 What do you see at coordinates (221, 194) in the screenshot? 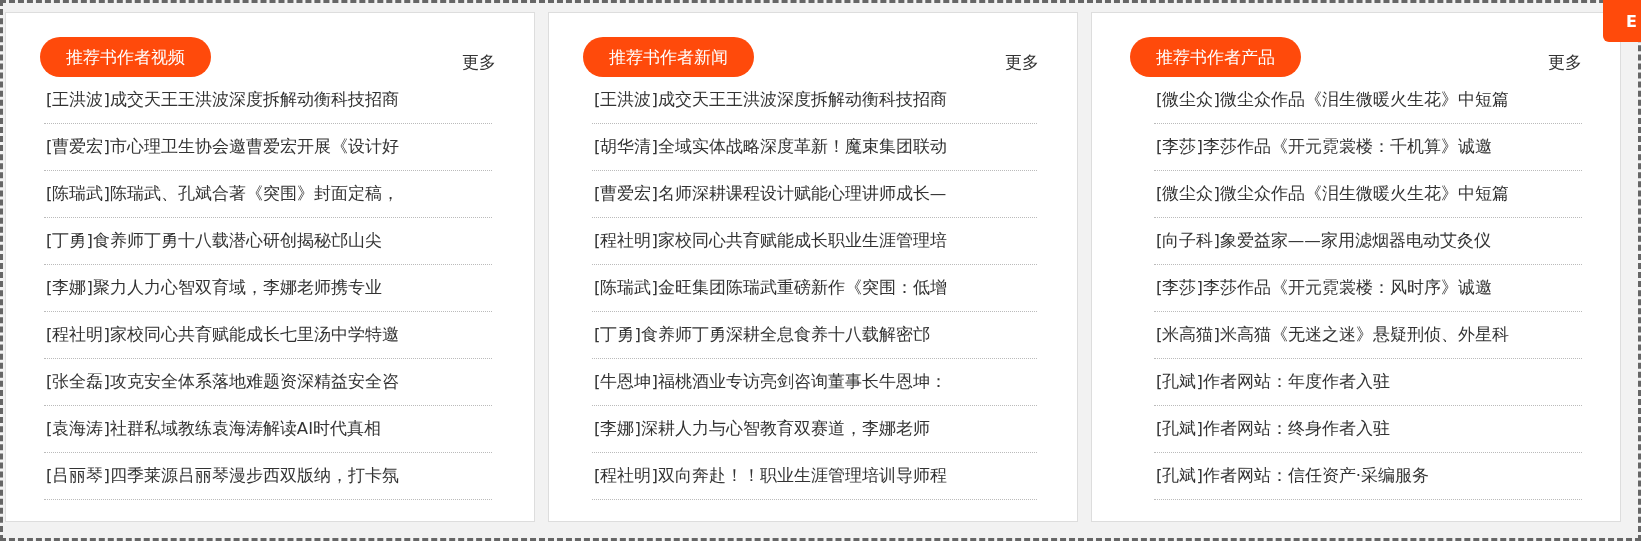
I see `article-link: [陈瑞武]陈瑞武、孔斌合著《突围》封面定稿，` at bounding box center [221, 194].